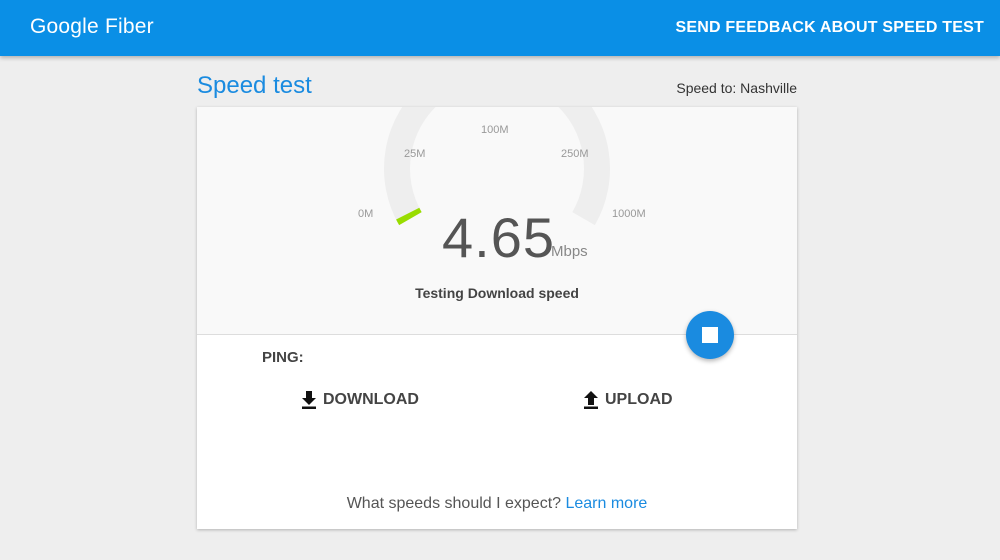 This screenshot has height=560, width=1000. Describe the element at coordinates (736, 88) in the screenshot. I see `speed-to-location: Speed to: Nashville` at that location.